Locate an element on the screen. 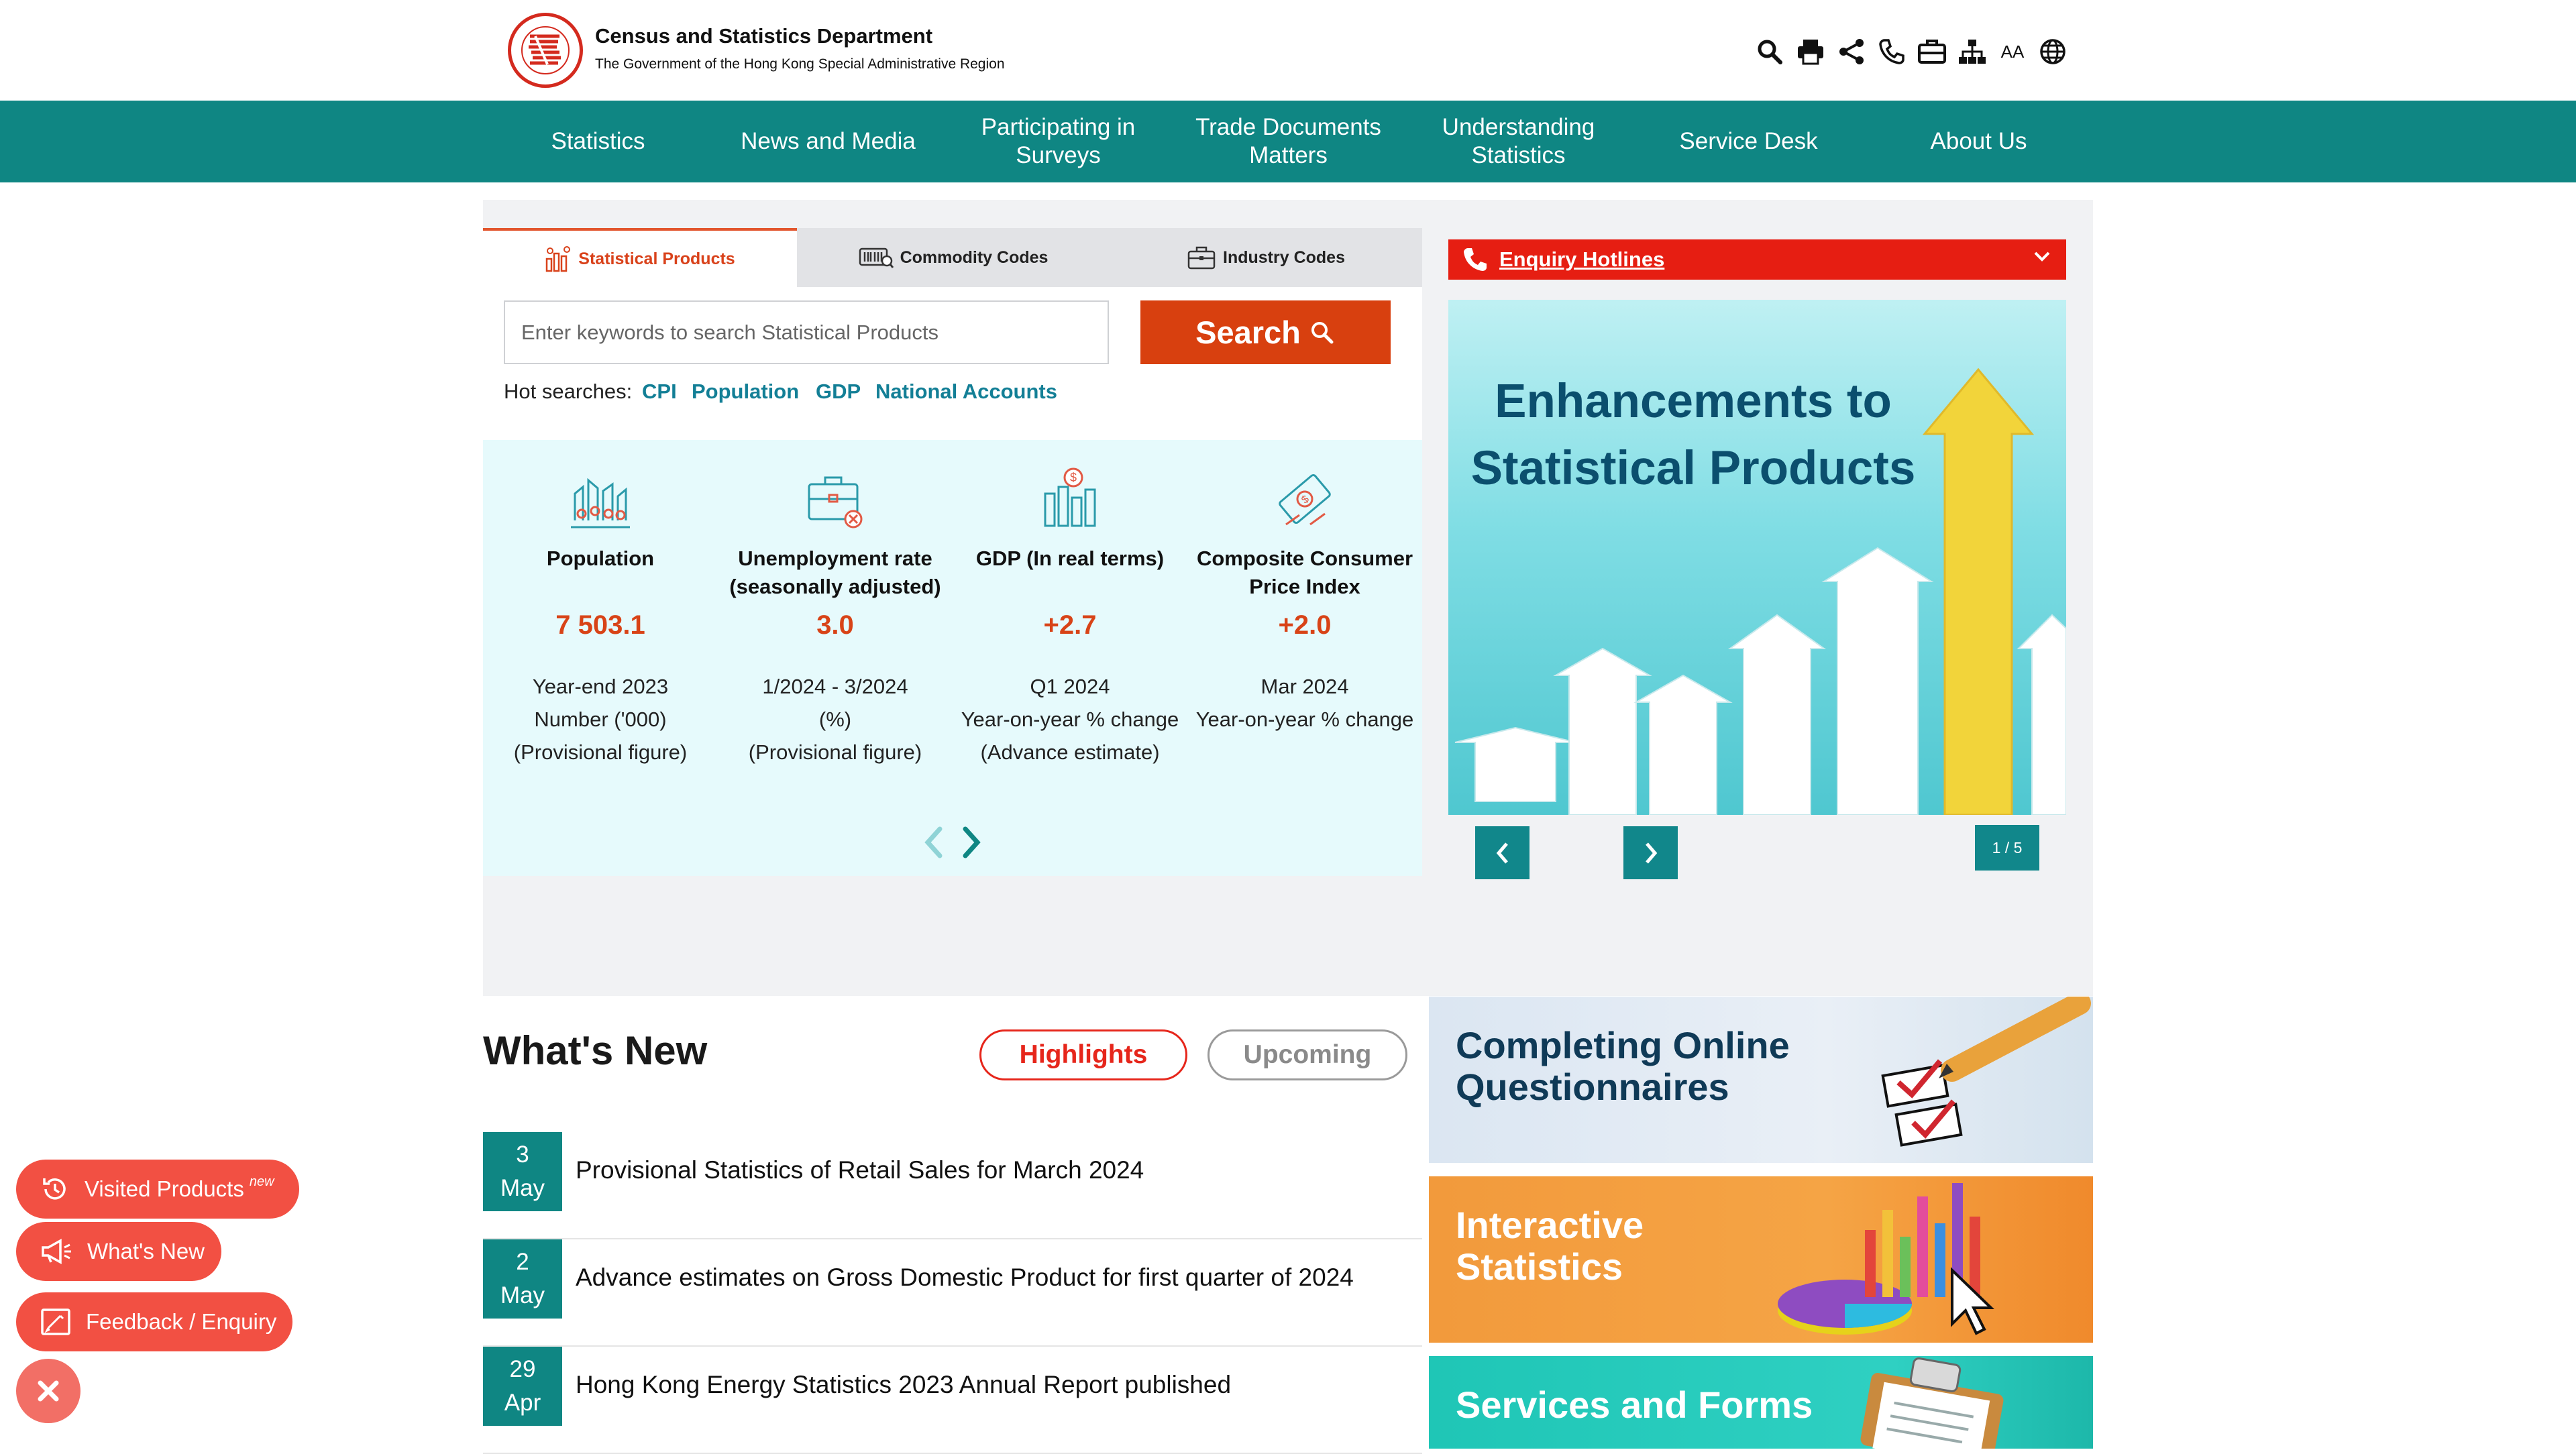  charts-illustration is located at coordinates (1886, 1259).